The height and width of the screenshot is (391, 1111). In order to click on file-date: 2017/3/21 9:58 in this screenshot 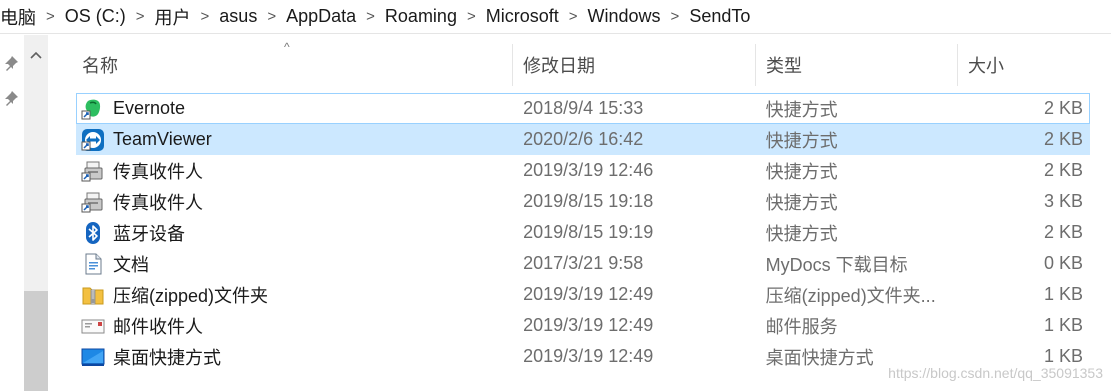, I will do `click(583, 263)`.